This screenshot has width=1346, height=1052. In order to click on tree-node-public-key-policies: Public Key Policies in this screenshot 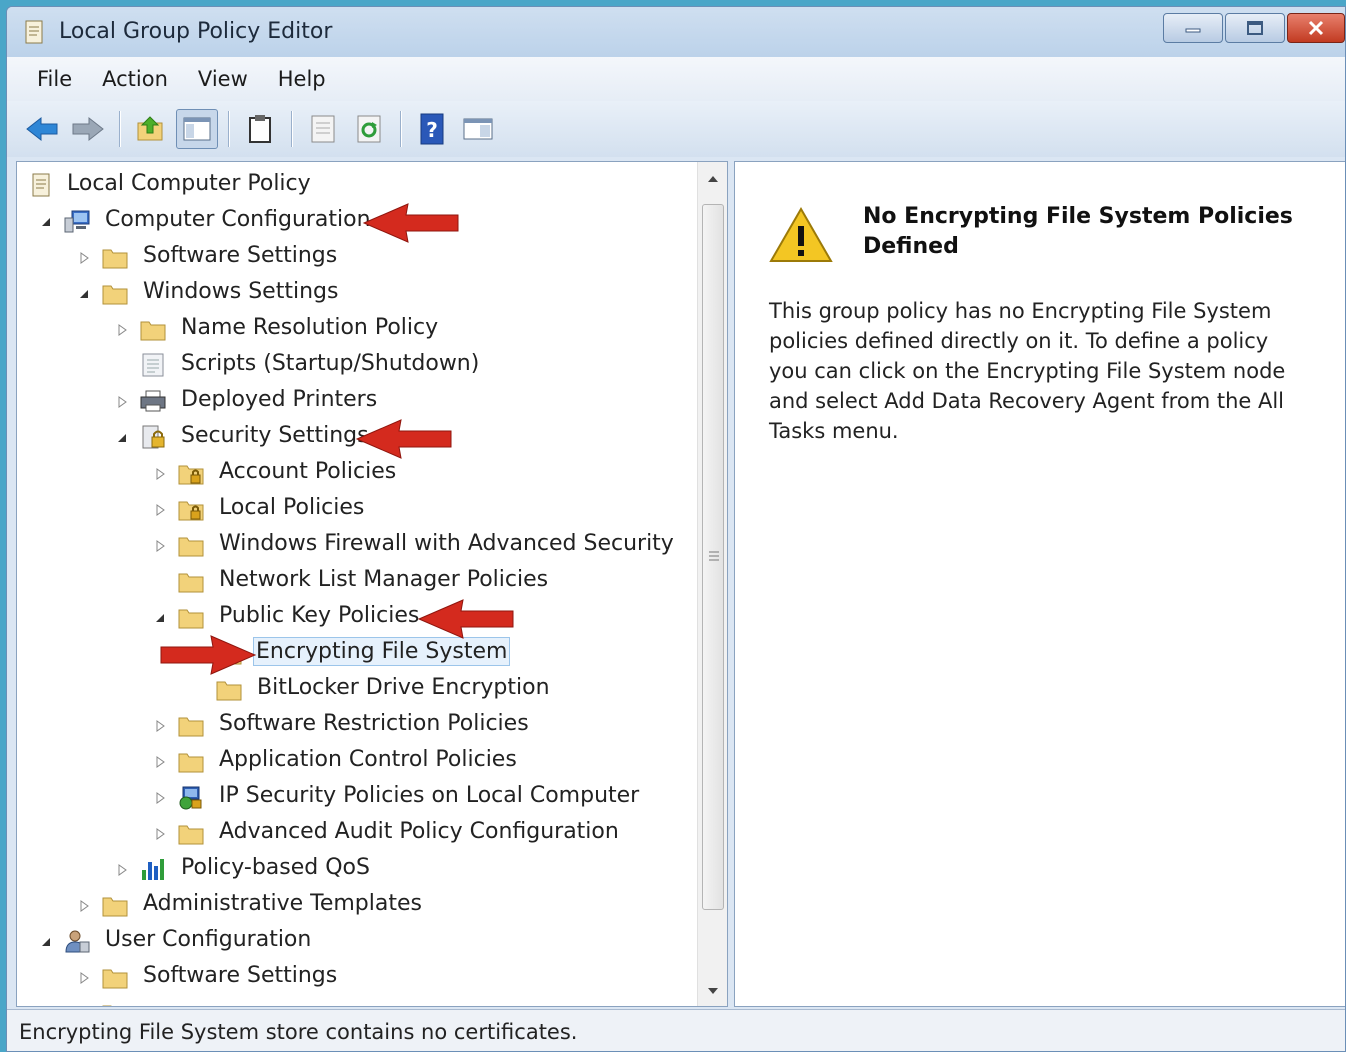, I will do `click(357, 617)`.